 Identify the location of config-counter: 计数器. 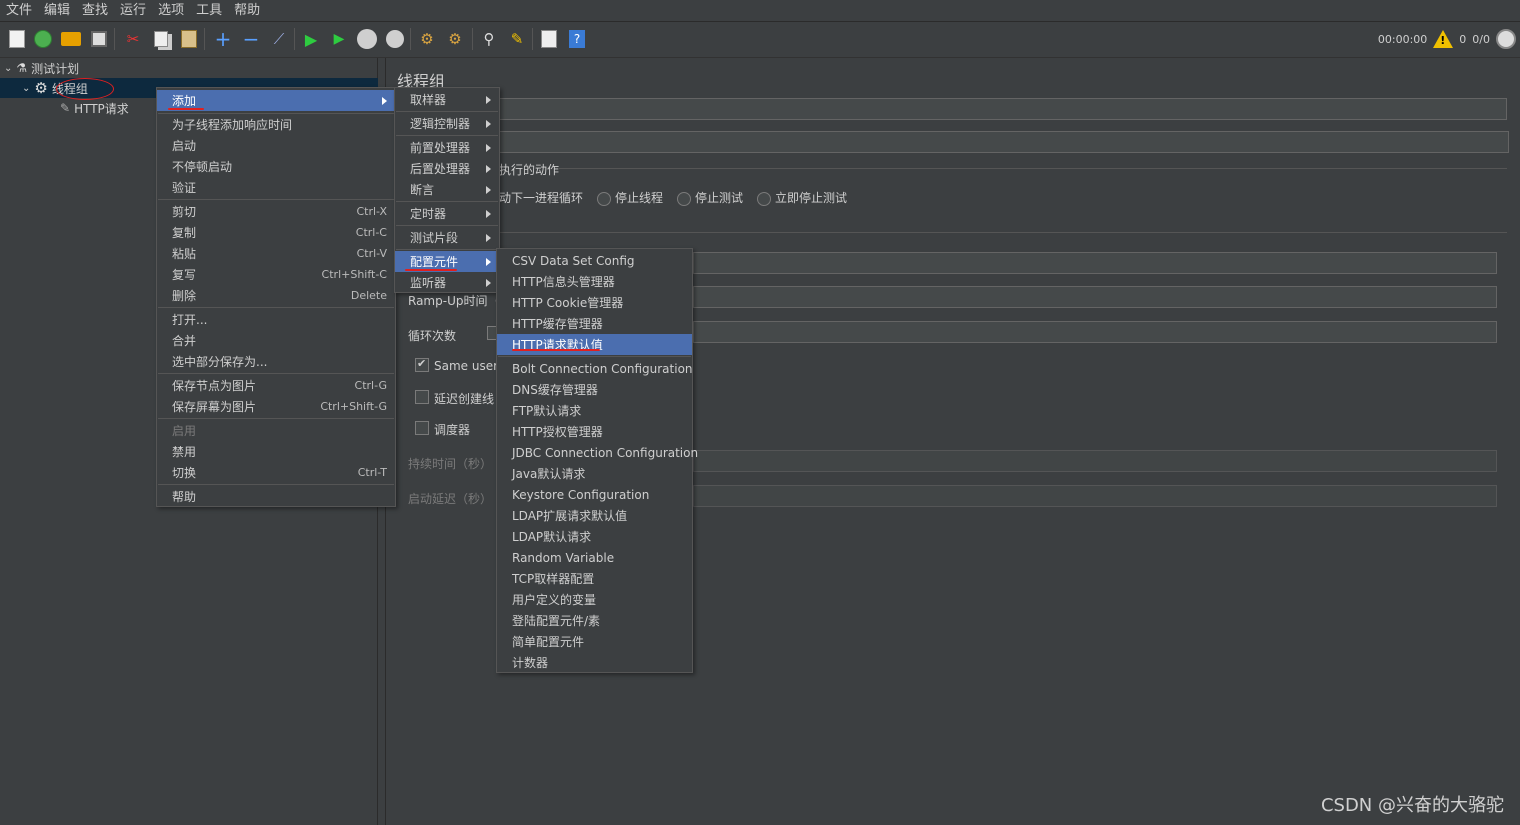
(594, 662).